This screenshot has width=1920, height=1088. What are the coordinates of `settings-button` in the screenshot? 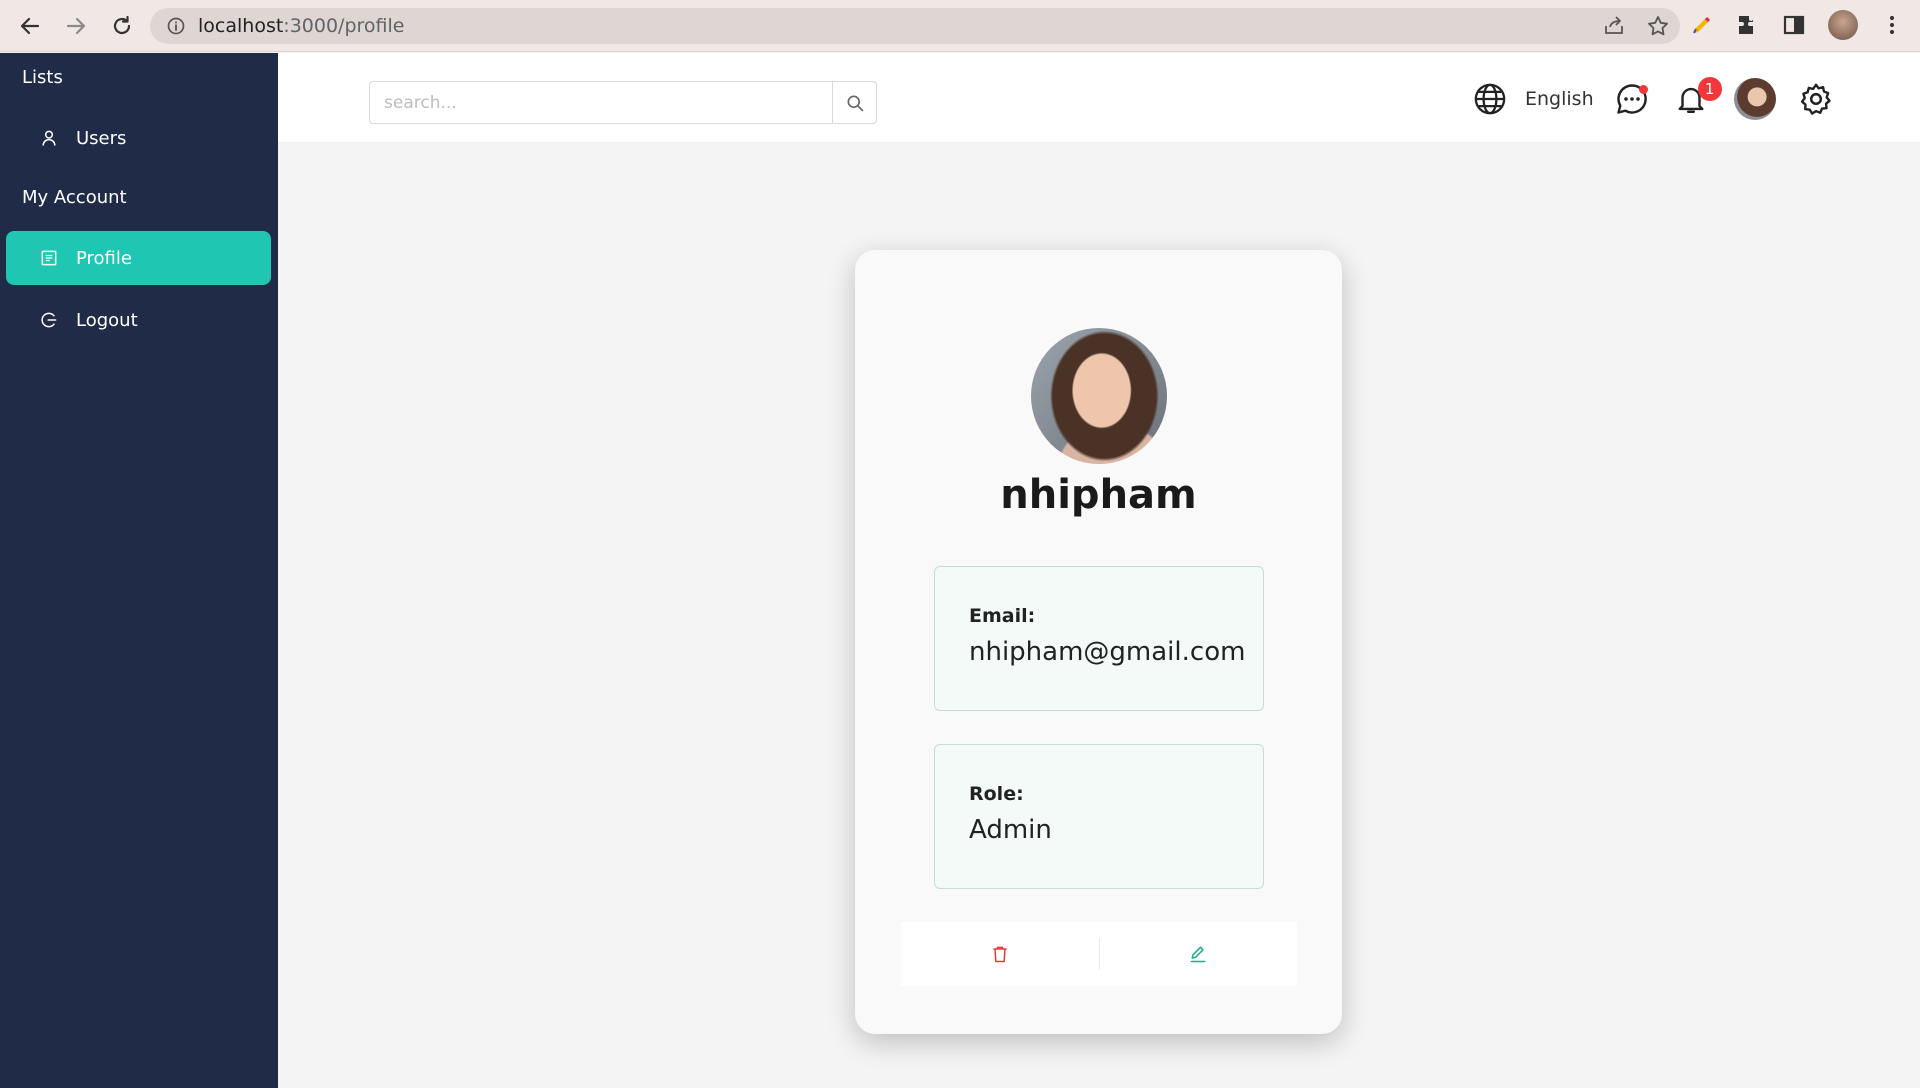 It's located at (1816, 99).